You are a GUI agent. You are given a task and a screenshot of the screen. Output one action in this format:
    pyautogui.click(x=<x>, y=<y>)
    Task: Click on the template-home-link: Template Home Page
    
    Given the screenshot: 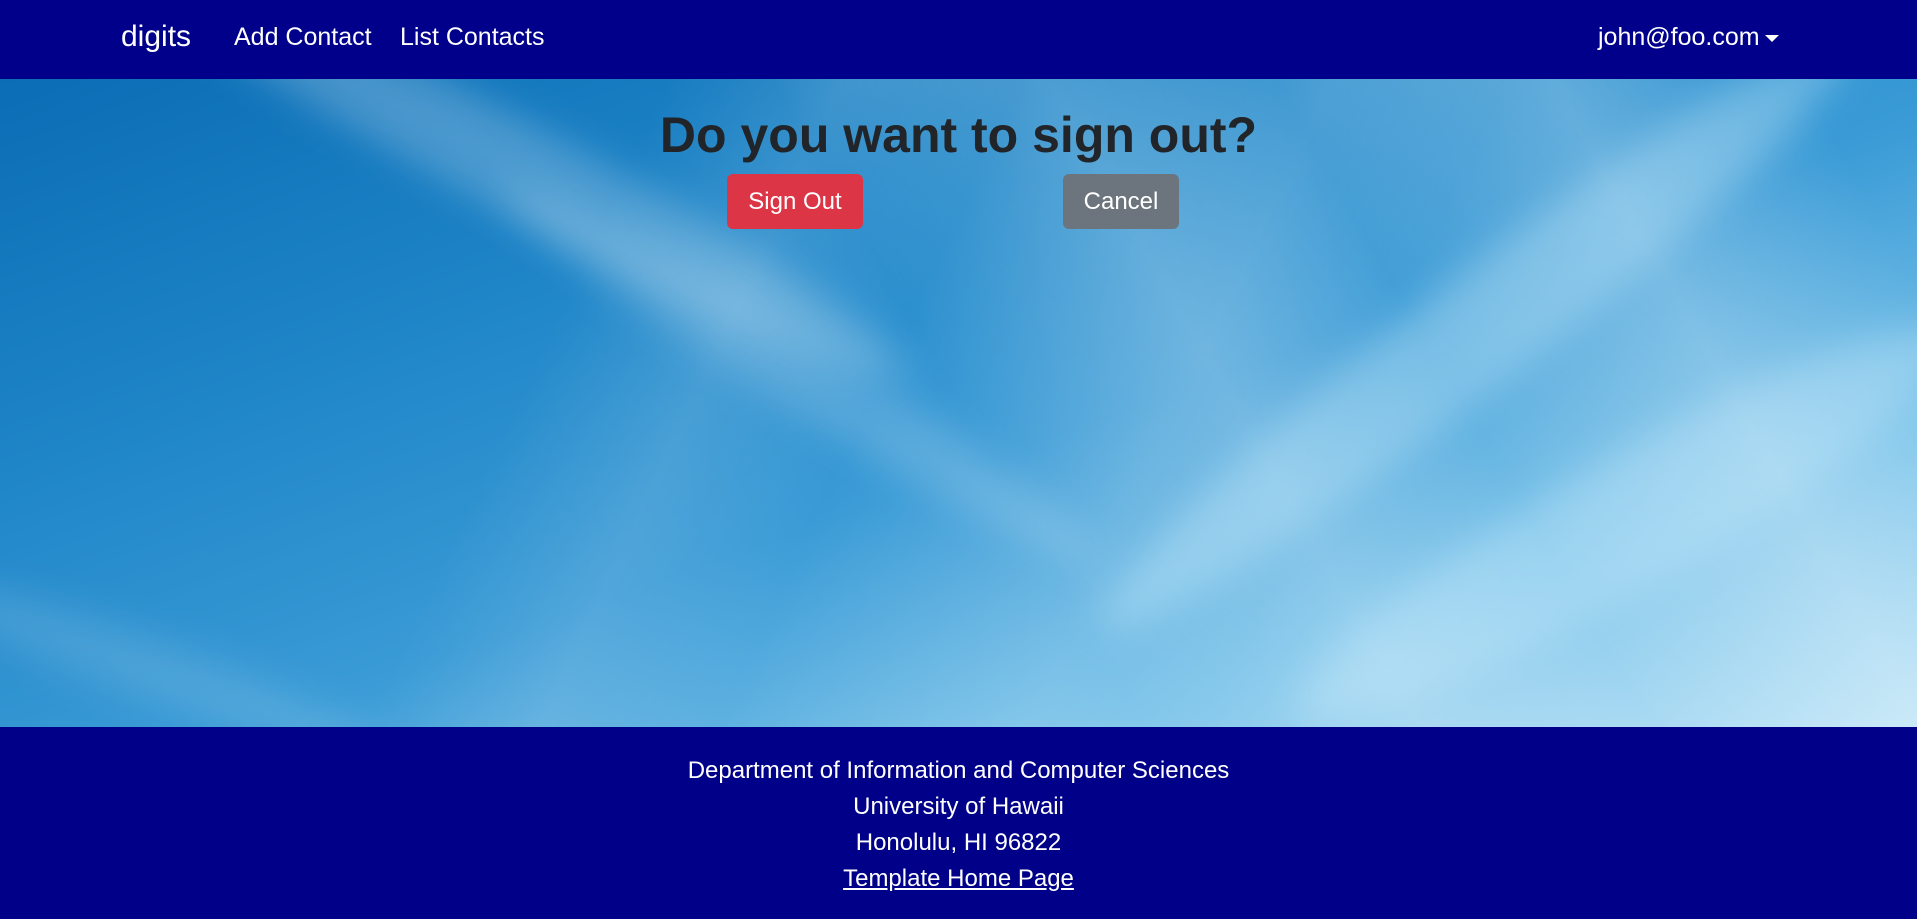 What is the action you would take?
    pyautogui.click(x=958, y=878)
    